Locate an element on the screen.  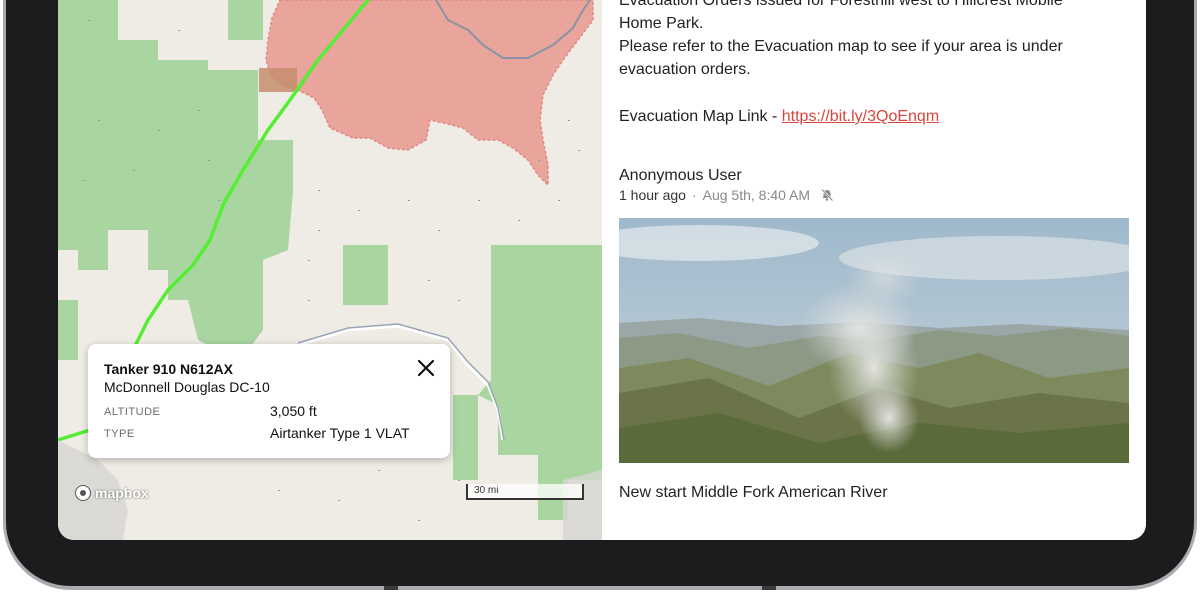
type-value: Airtanker Type 1 VLAT is located at coordinates (340, 433).